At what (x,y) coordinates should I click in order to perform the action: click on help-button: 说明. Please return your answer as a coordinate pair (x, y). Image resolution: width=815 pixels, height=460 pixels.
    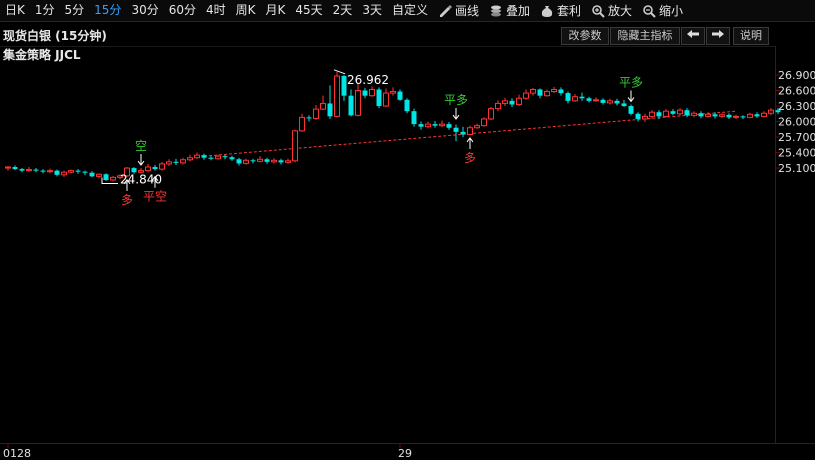
    Looking at the image, I should click on (751, 36).